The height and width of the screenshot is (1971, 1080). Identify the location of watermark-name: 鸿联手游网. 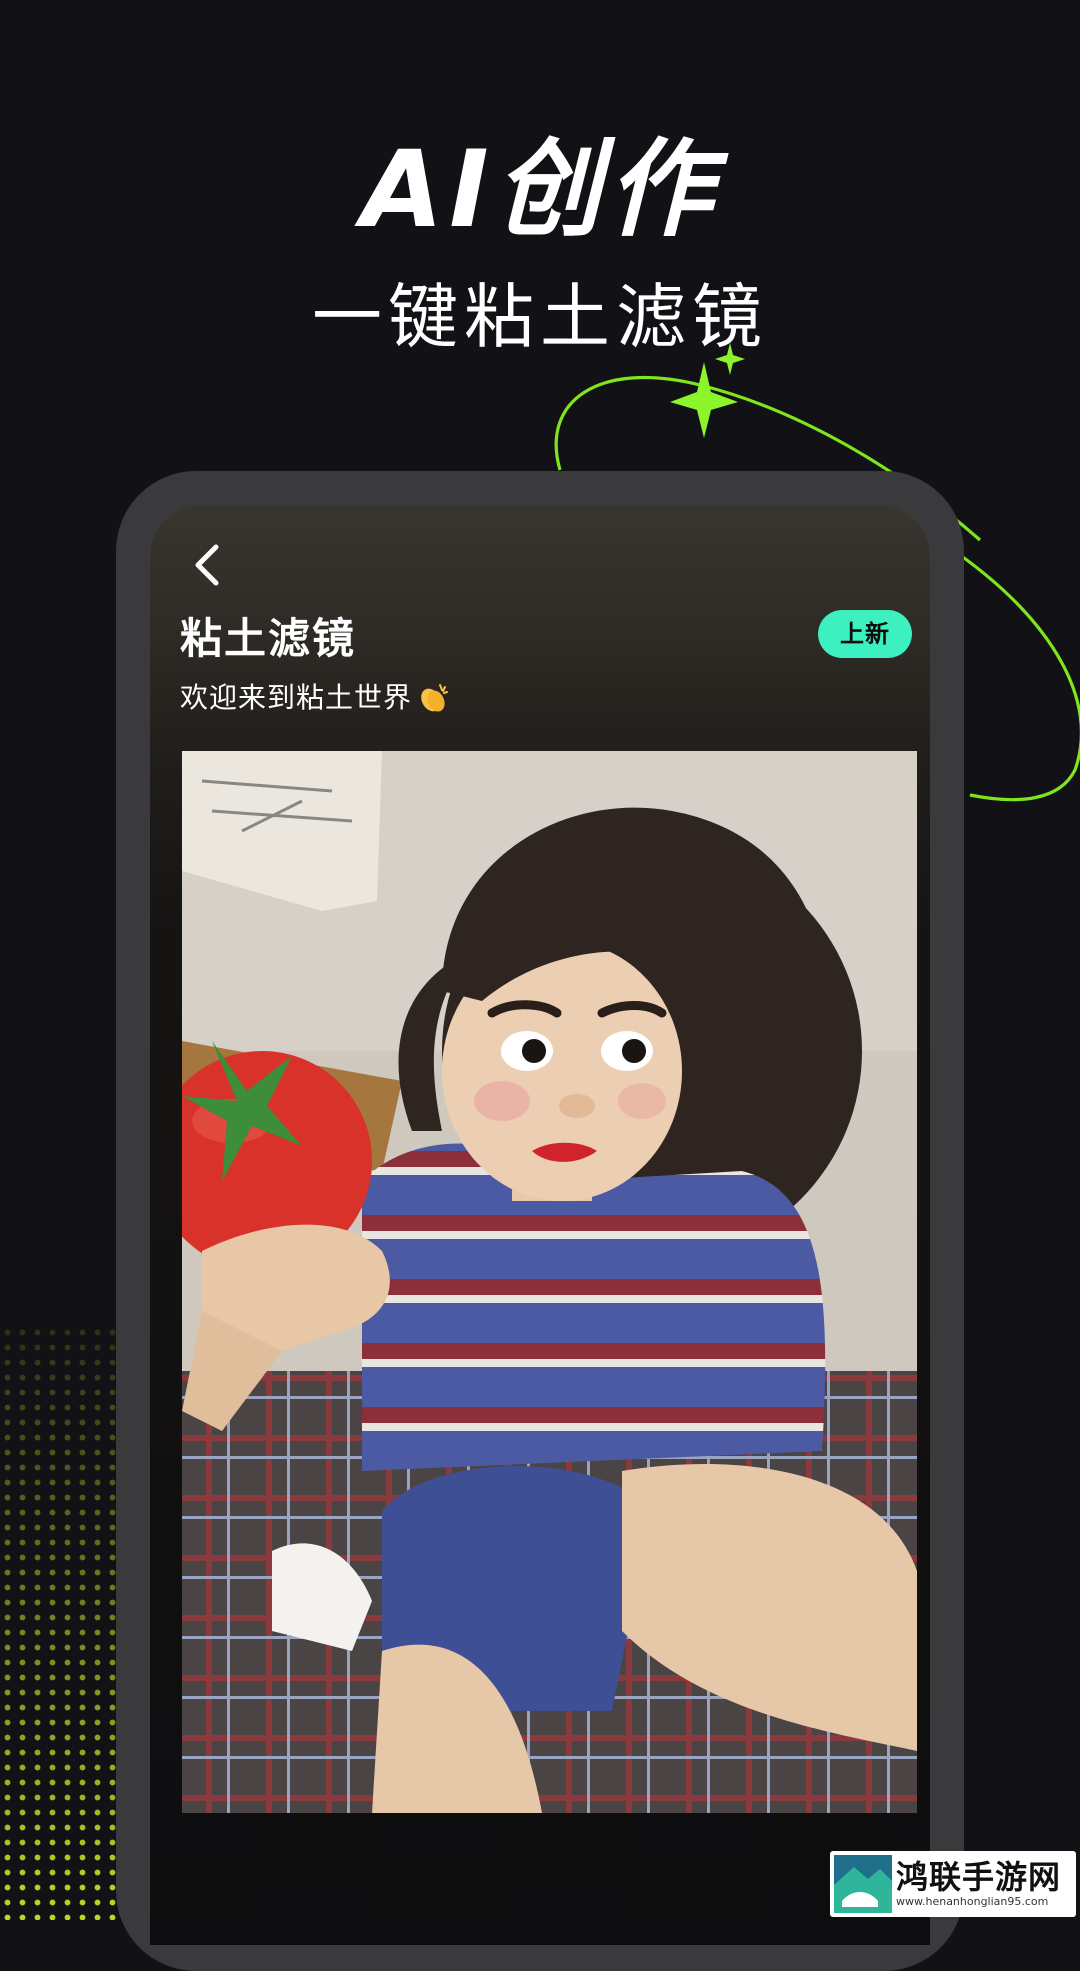
(979, 1877).